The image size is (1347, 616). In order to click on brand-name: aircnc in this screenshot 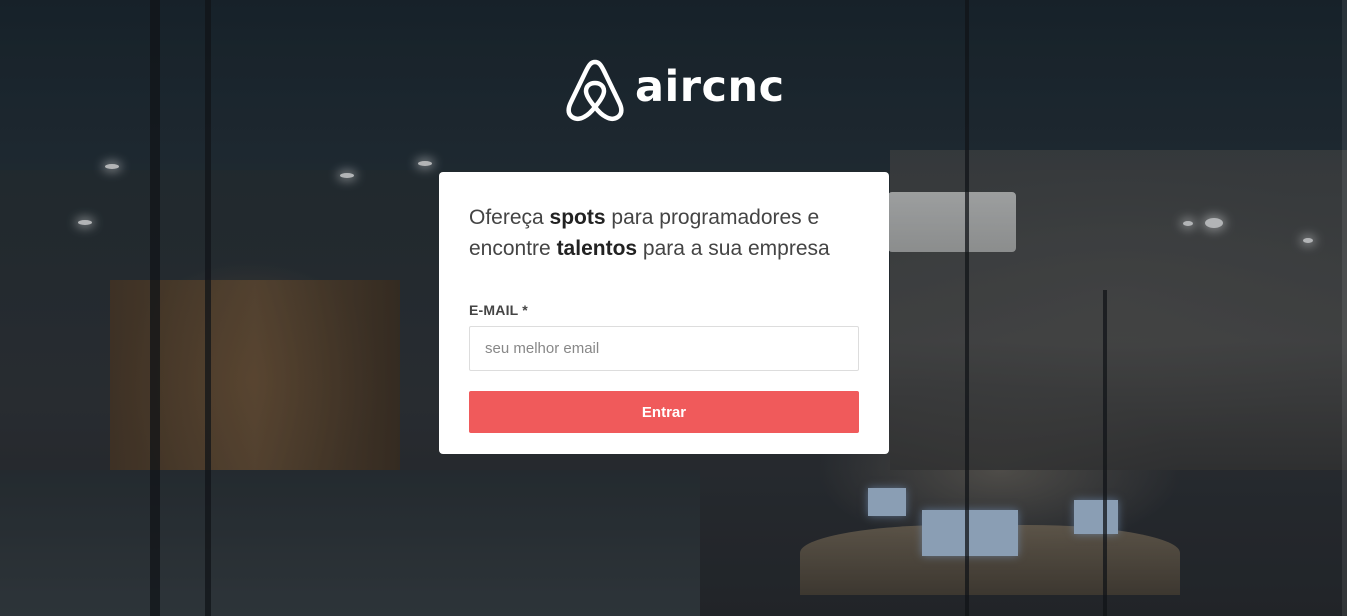, I will do `click(710, 86)`.